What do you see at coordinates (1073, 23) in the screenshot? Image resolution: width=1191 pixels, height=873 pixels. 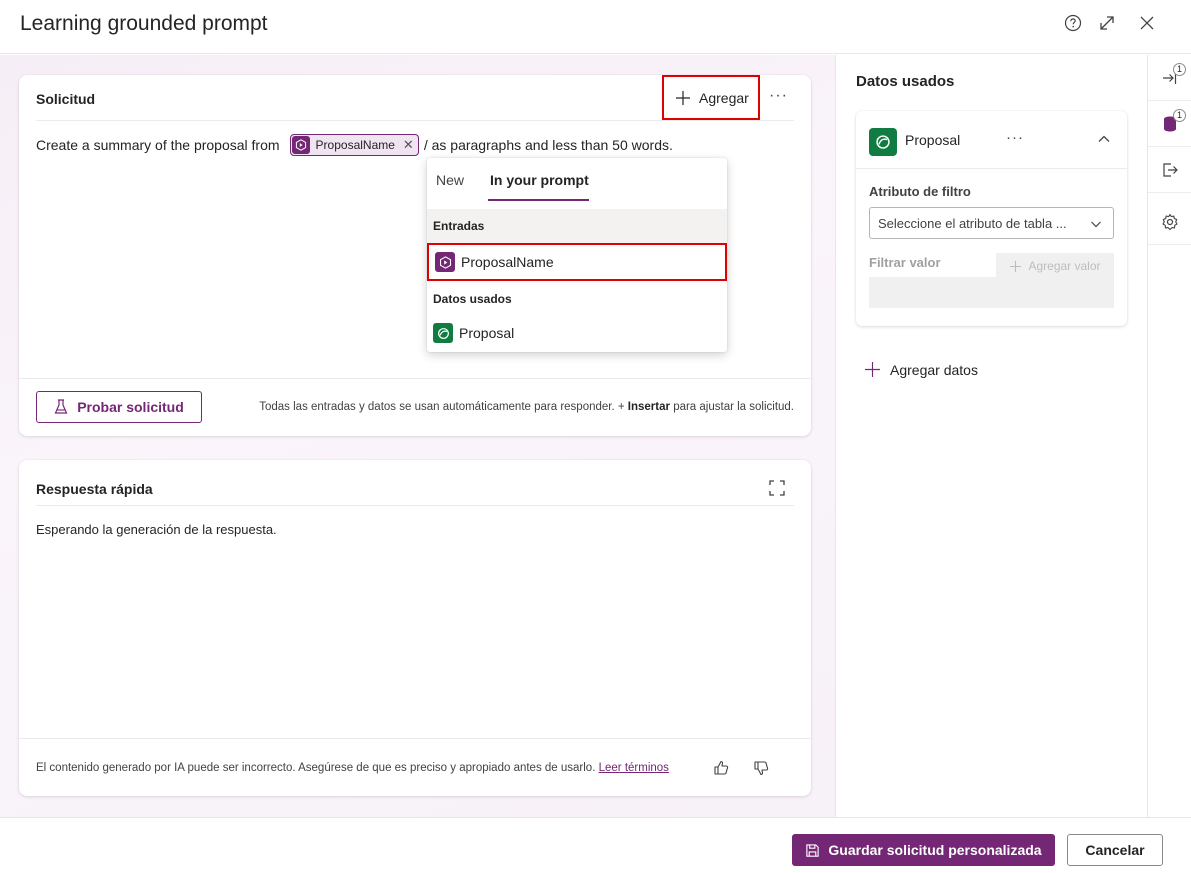 I see `help-icon` at bounding box center [1073, 23].